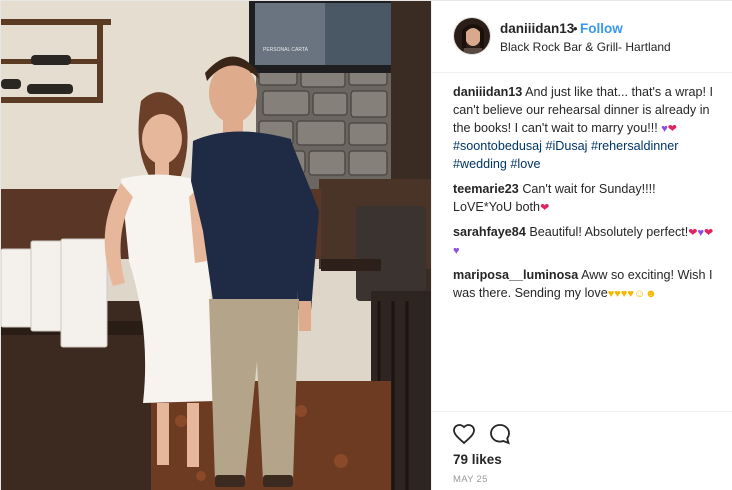  I want to click on post-username: daniiidan13, so click(537, 28).